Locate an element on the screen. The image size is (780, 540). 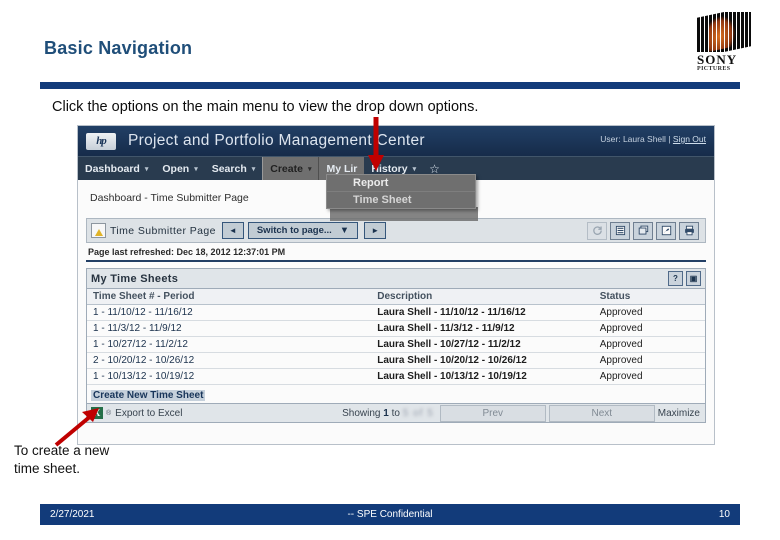
create-menu-dropdown: Report Time Sheet is located at coordinates (401, 191).